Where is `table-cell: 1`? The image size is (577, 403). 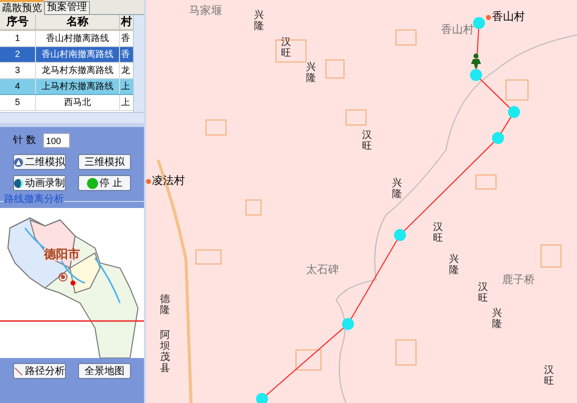 table-cell: 1 is located at coordinates (18, 38).